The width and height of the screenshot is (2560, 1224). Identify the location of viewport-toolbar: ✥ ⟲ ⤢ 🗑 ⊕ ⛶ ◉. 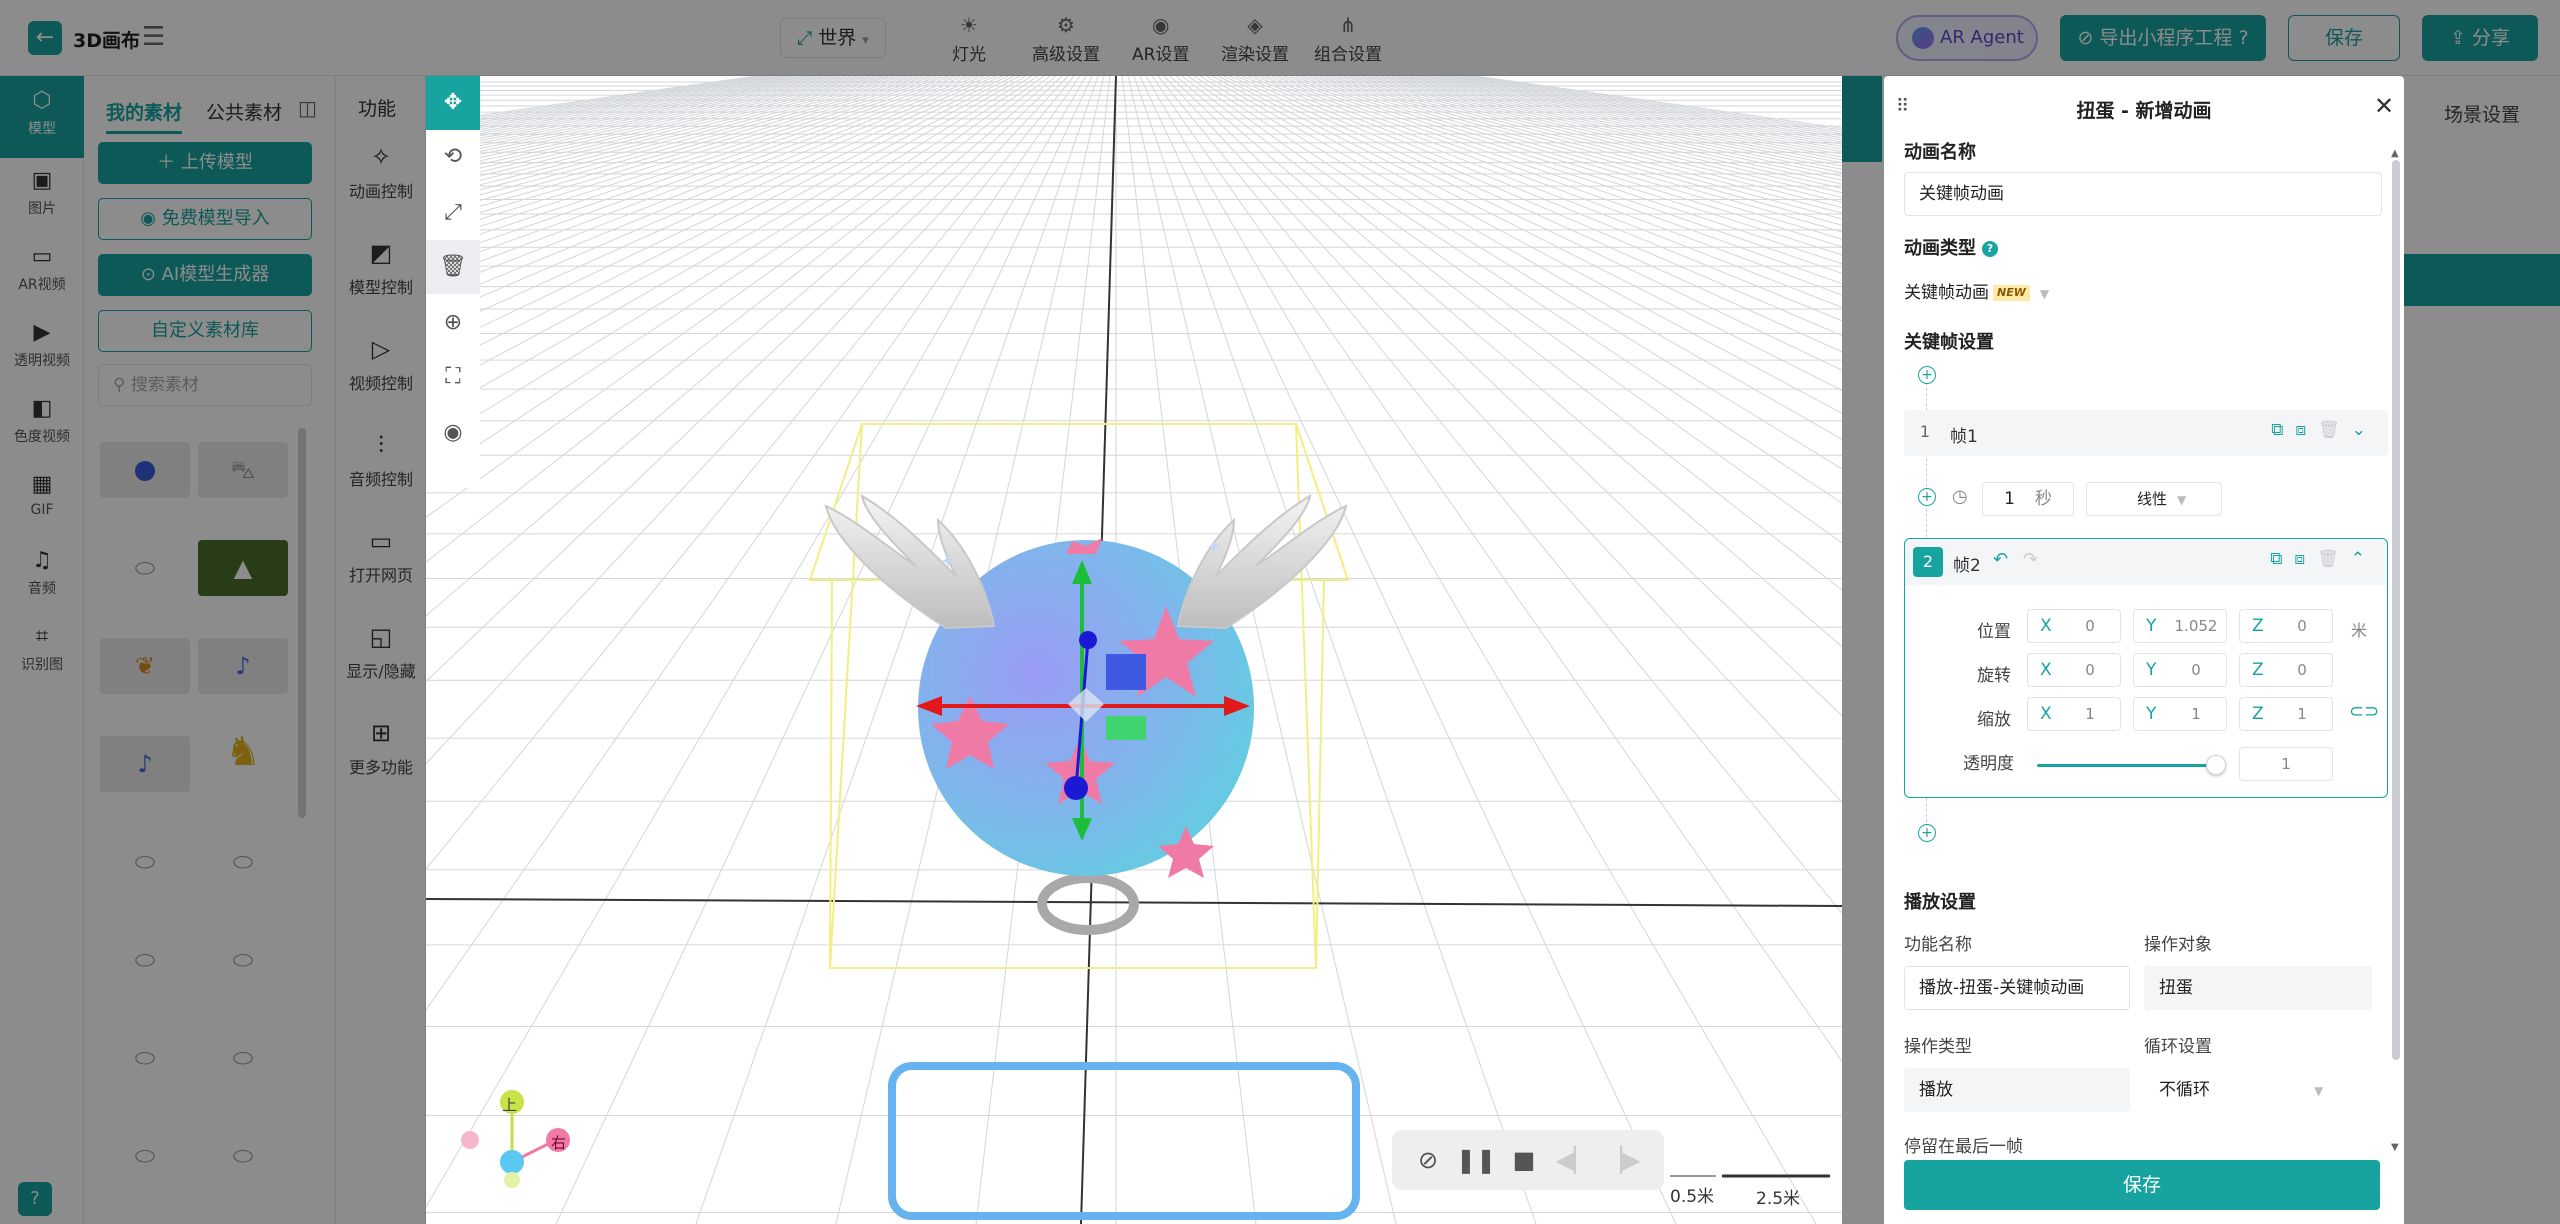
(453, 282).